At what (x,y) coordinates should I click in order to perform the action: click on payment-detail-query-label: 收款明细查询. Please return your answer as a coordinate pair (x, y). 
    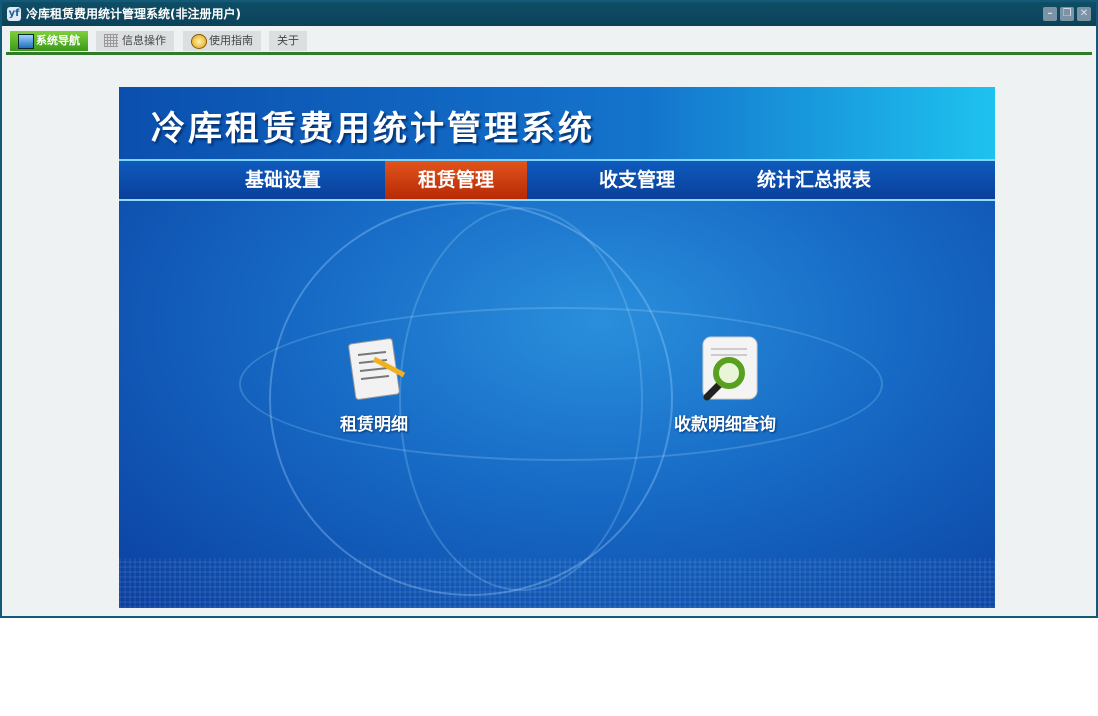
    Looking at the image, I should click on (725, 425).